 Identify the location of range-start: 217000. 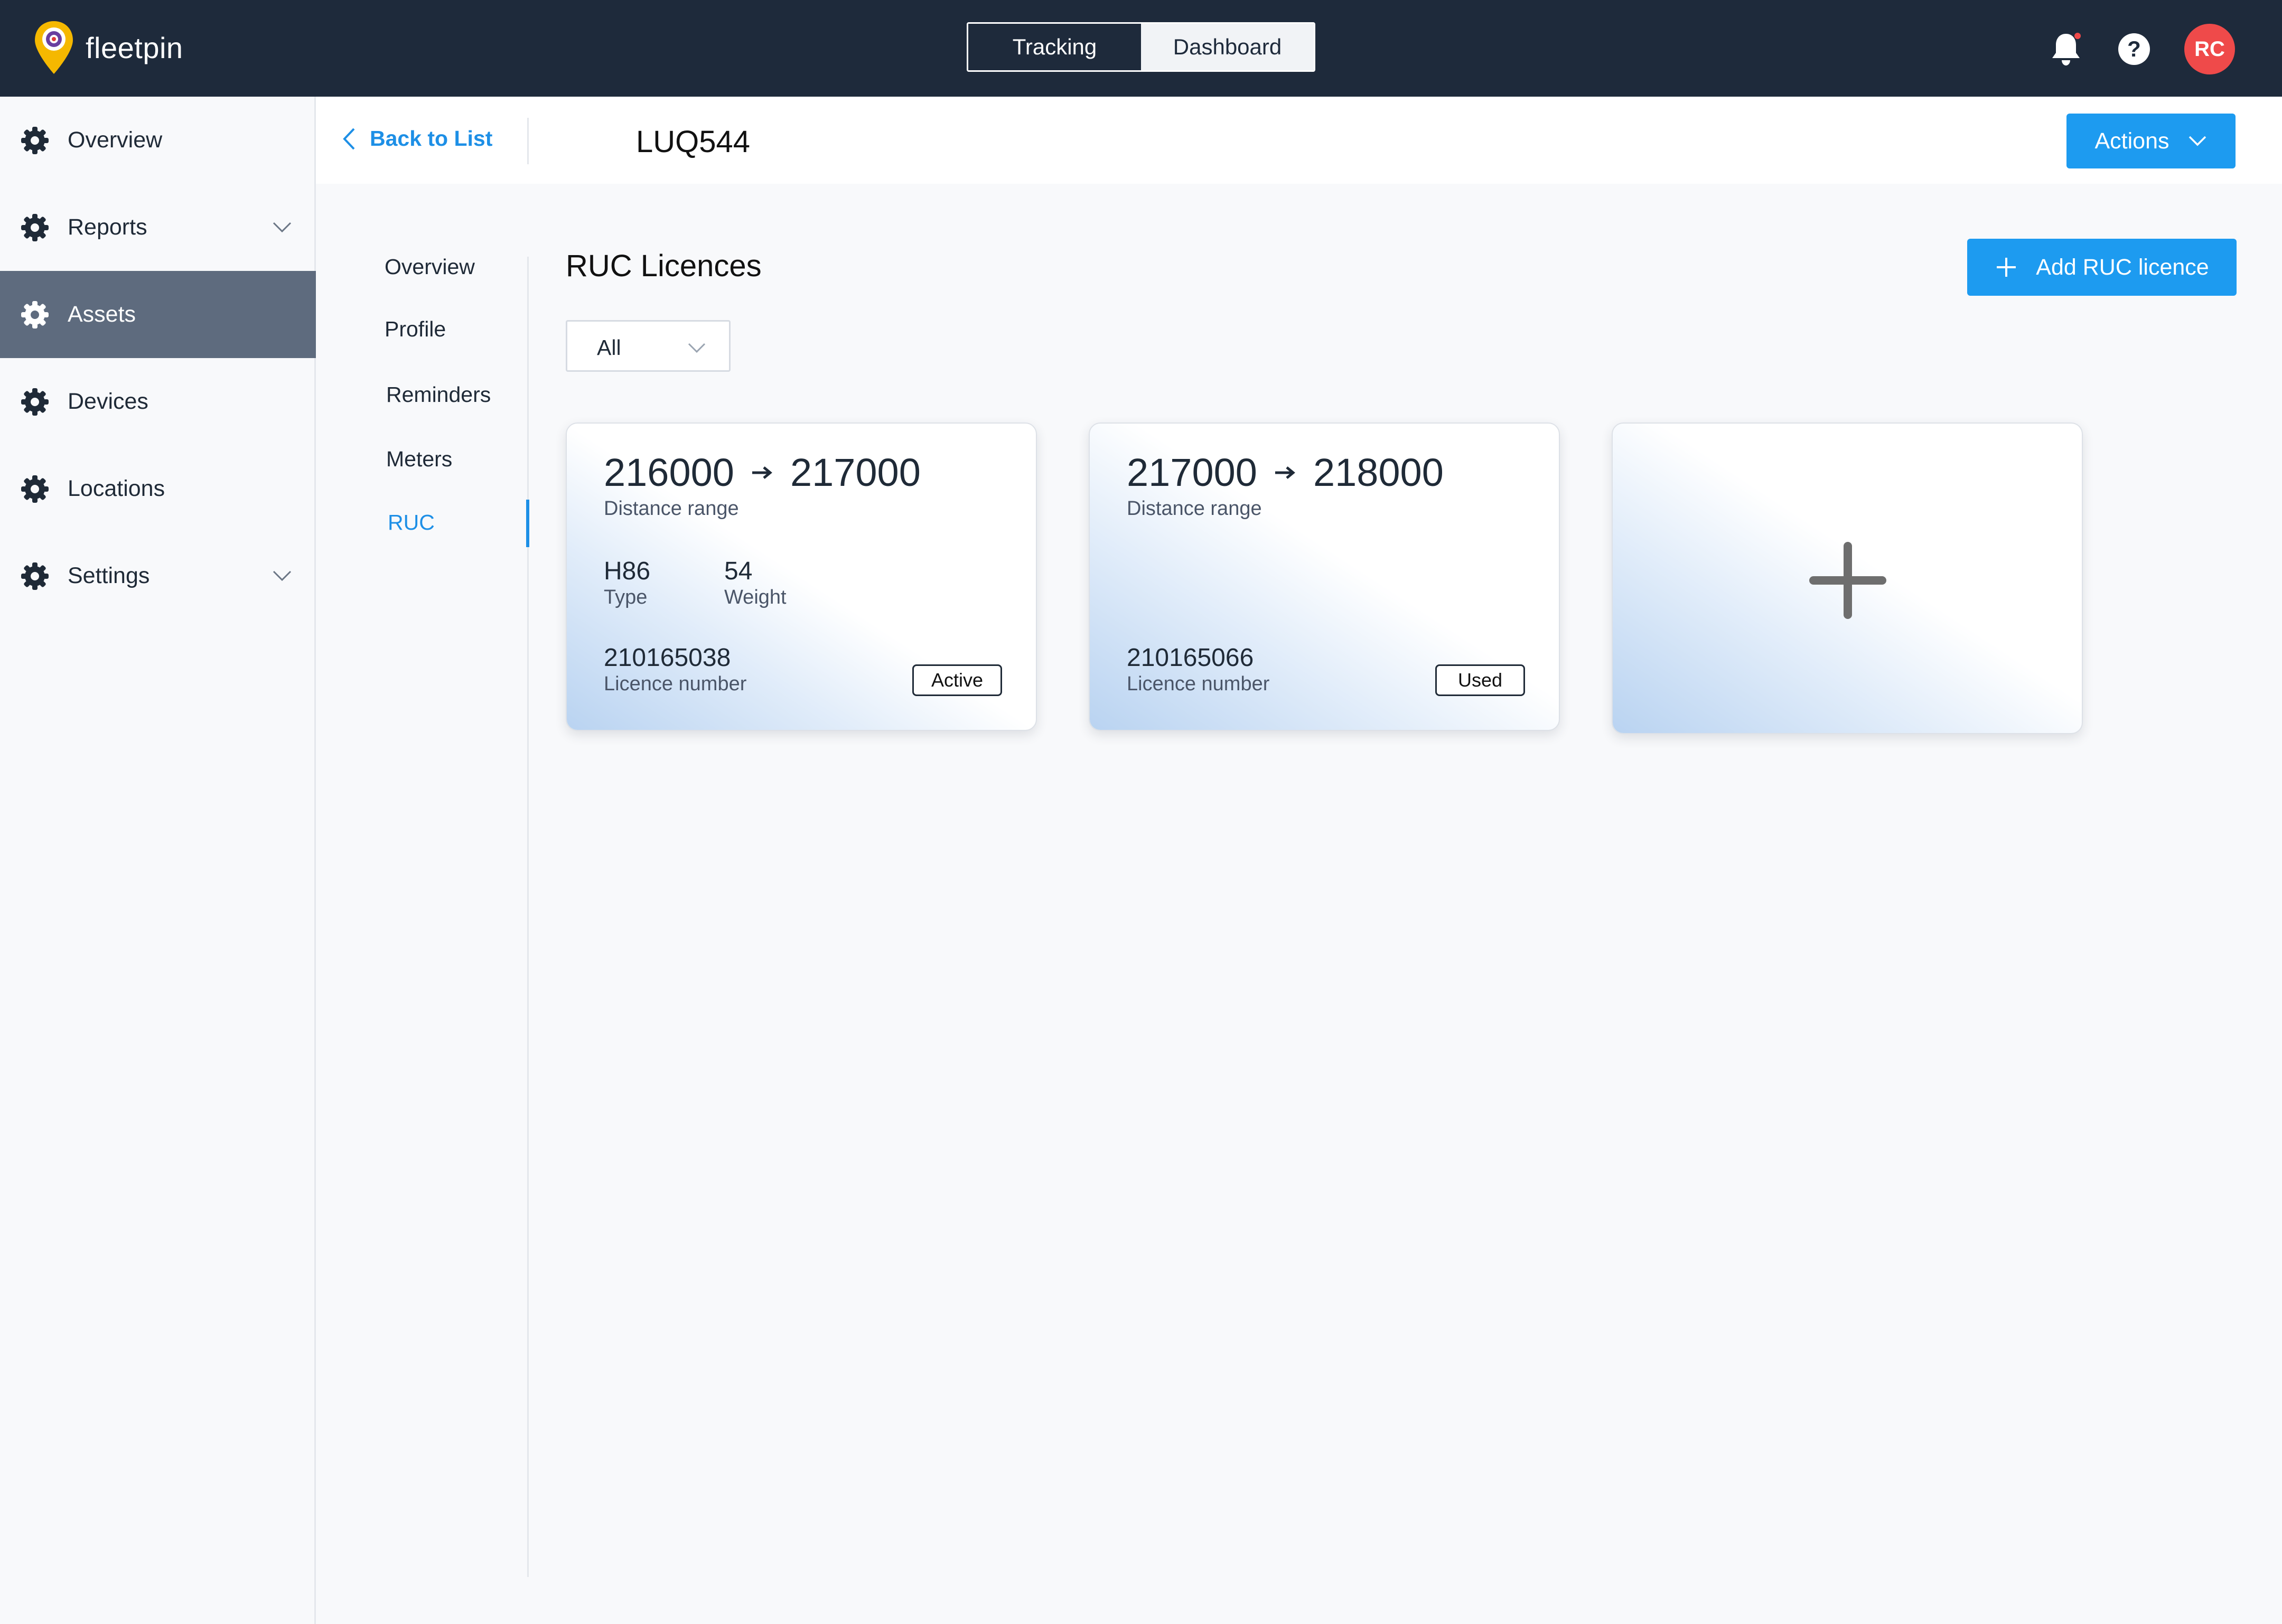
(1192, 472).